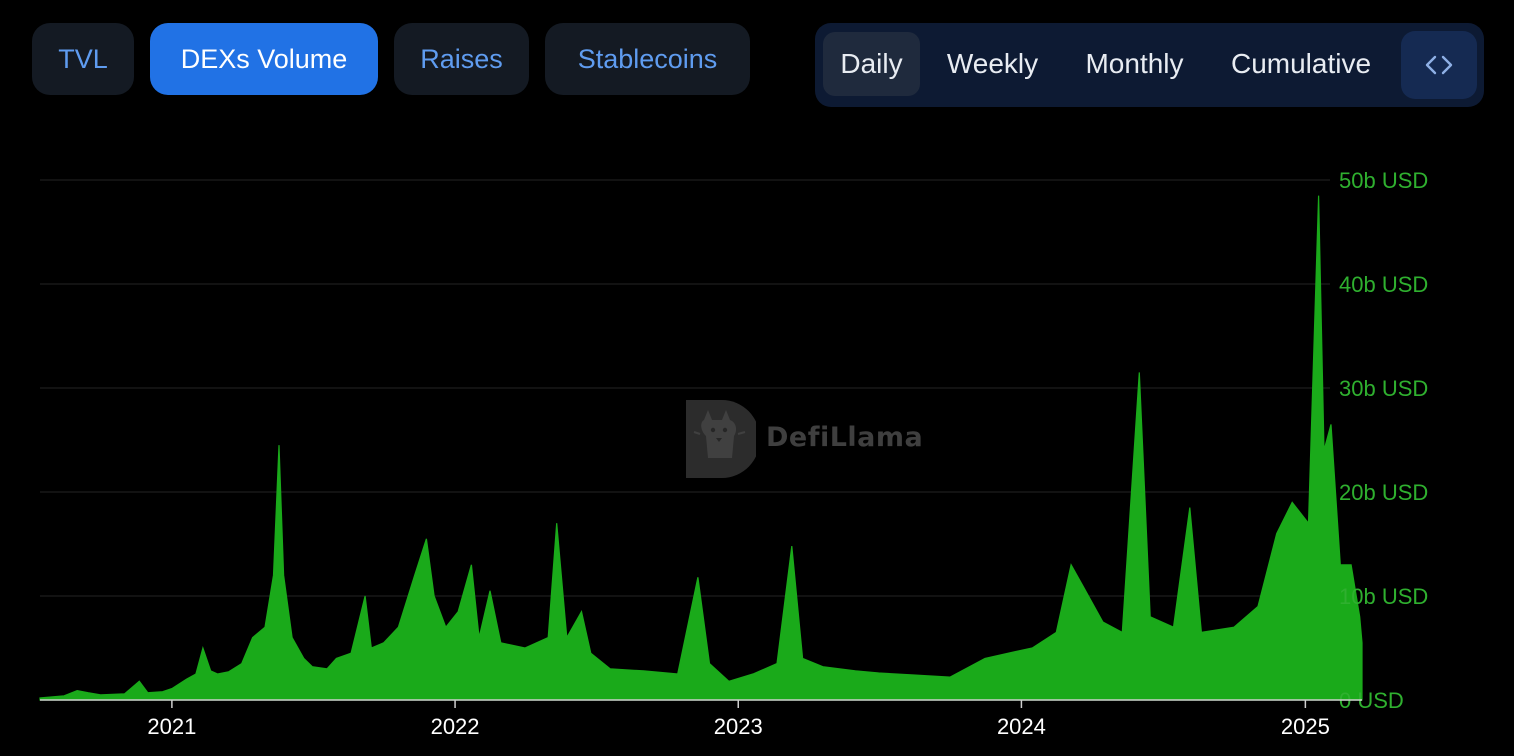  I want to click on y-tick-label: 20b USD, so click(1383, 492).